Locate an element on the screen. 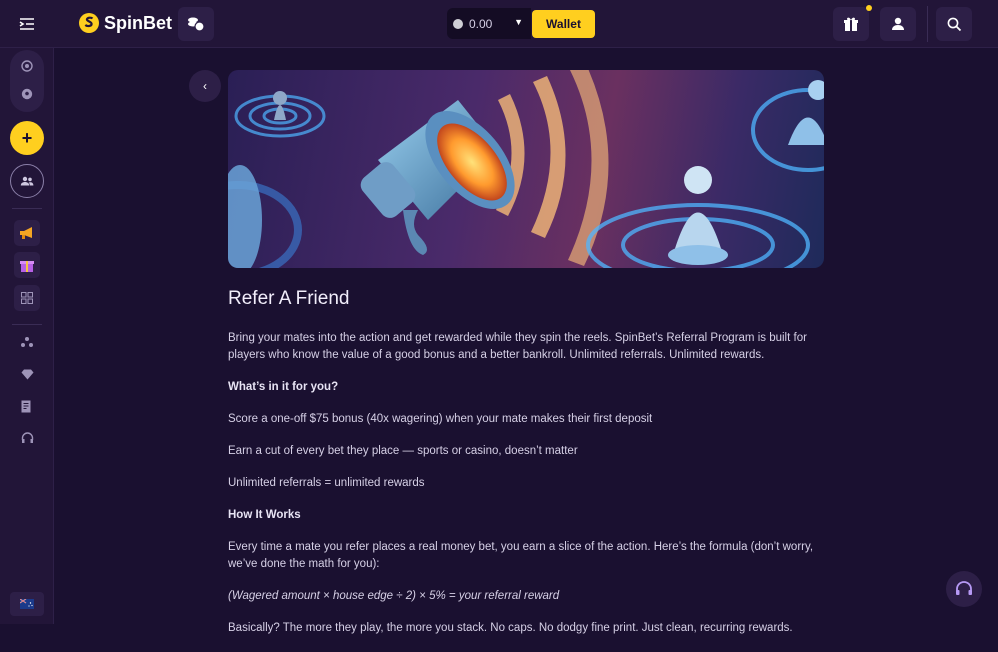 This screenshot has height=652, width=998. coins-button is located at coordinates (196, 24).